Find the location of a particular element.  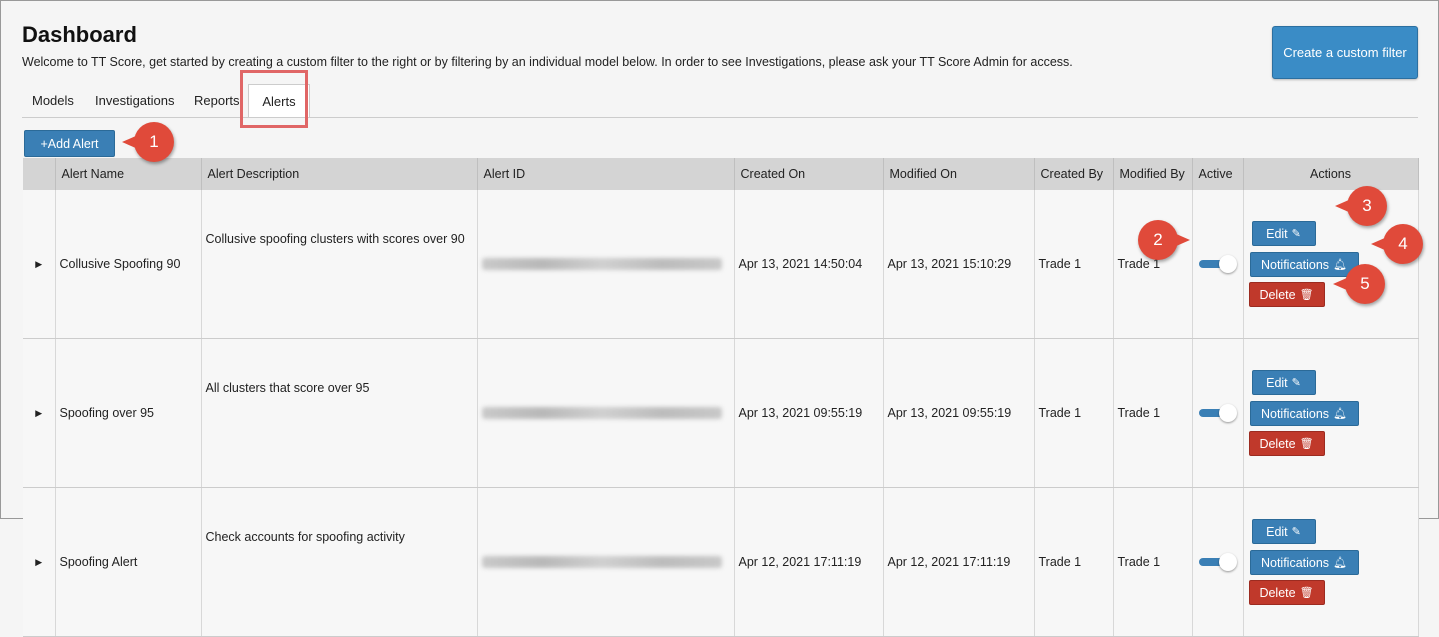

created-on-cell: Apr 13, 2021 14:50:04 is located at coordinates (809, 264).